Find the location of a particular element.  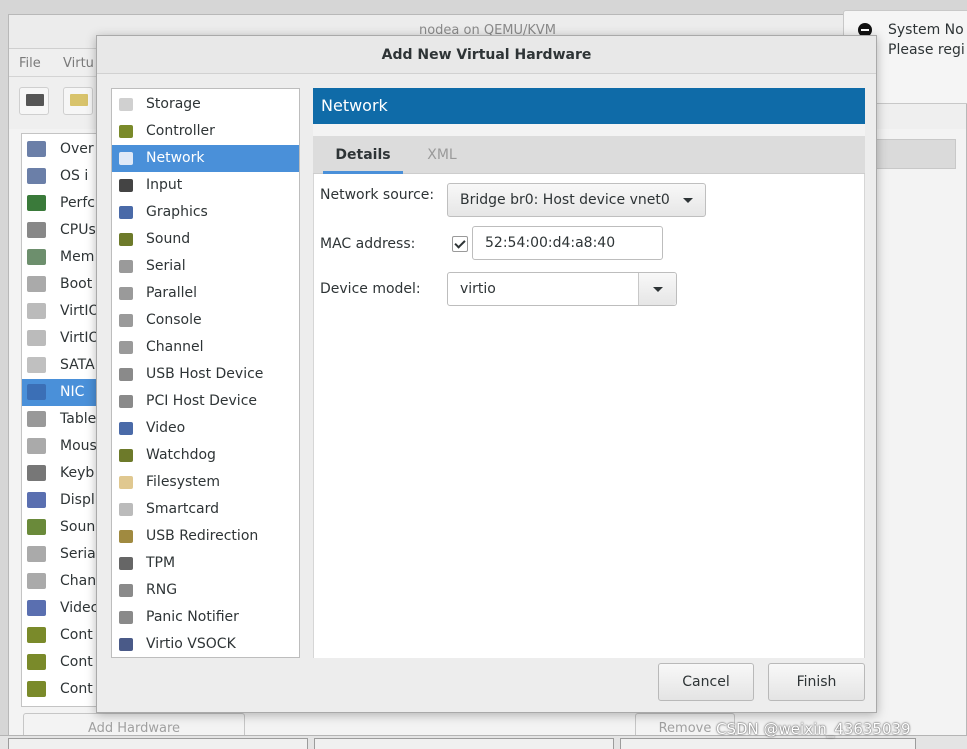

hardware-type-controller: Controller is located at coordinates (205, 131).